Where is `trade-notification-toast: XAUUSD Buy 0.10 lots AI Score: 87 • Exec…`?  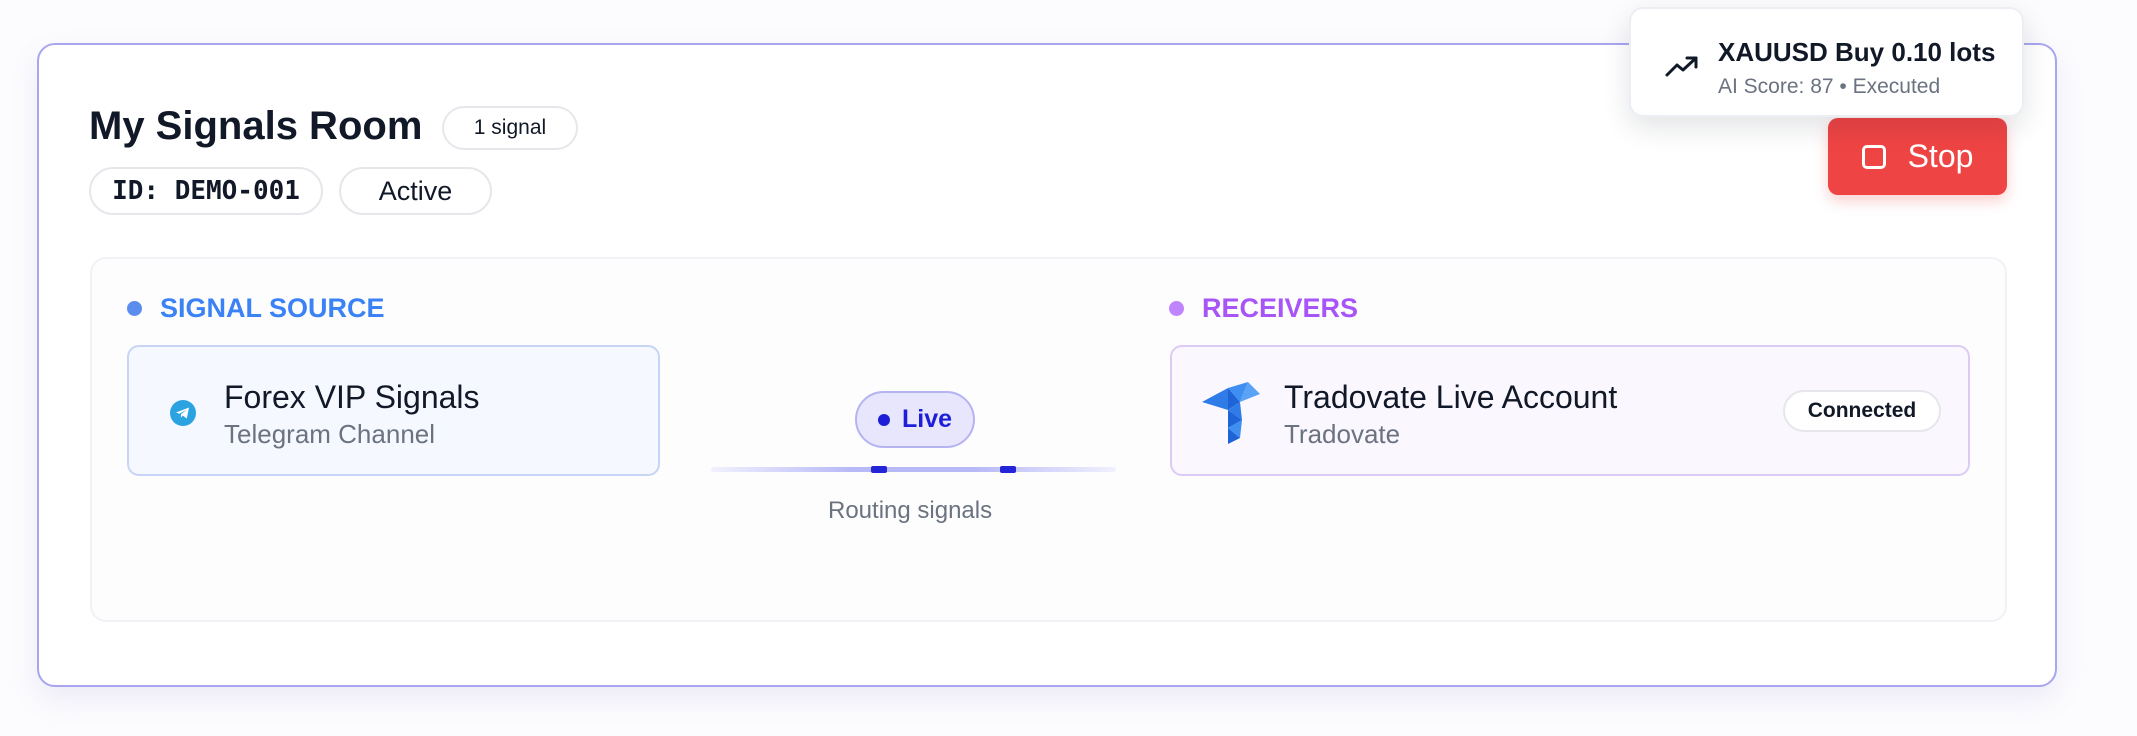
trade-notification-toast: XAUUSD Buy 0.10 lots AI Score: 87 • Exec… is located at coordinates (1826, 62).